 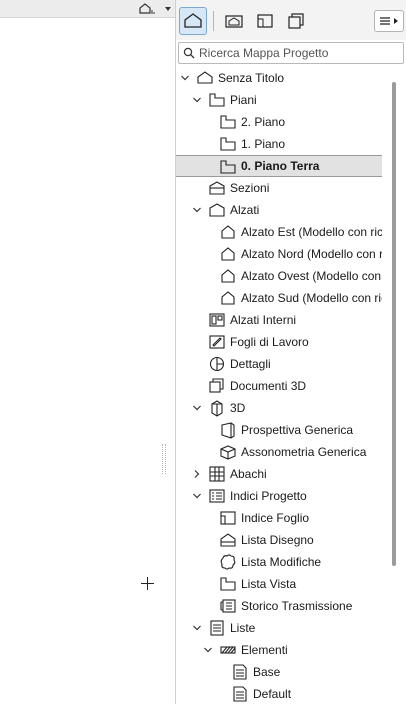 What do you see at coordinates (168, 9) in the screenshot?
I see `dropdown-arrow-icon` at bounding box center [168, 9].